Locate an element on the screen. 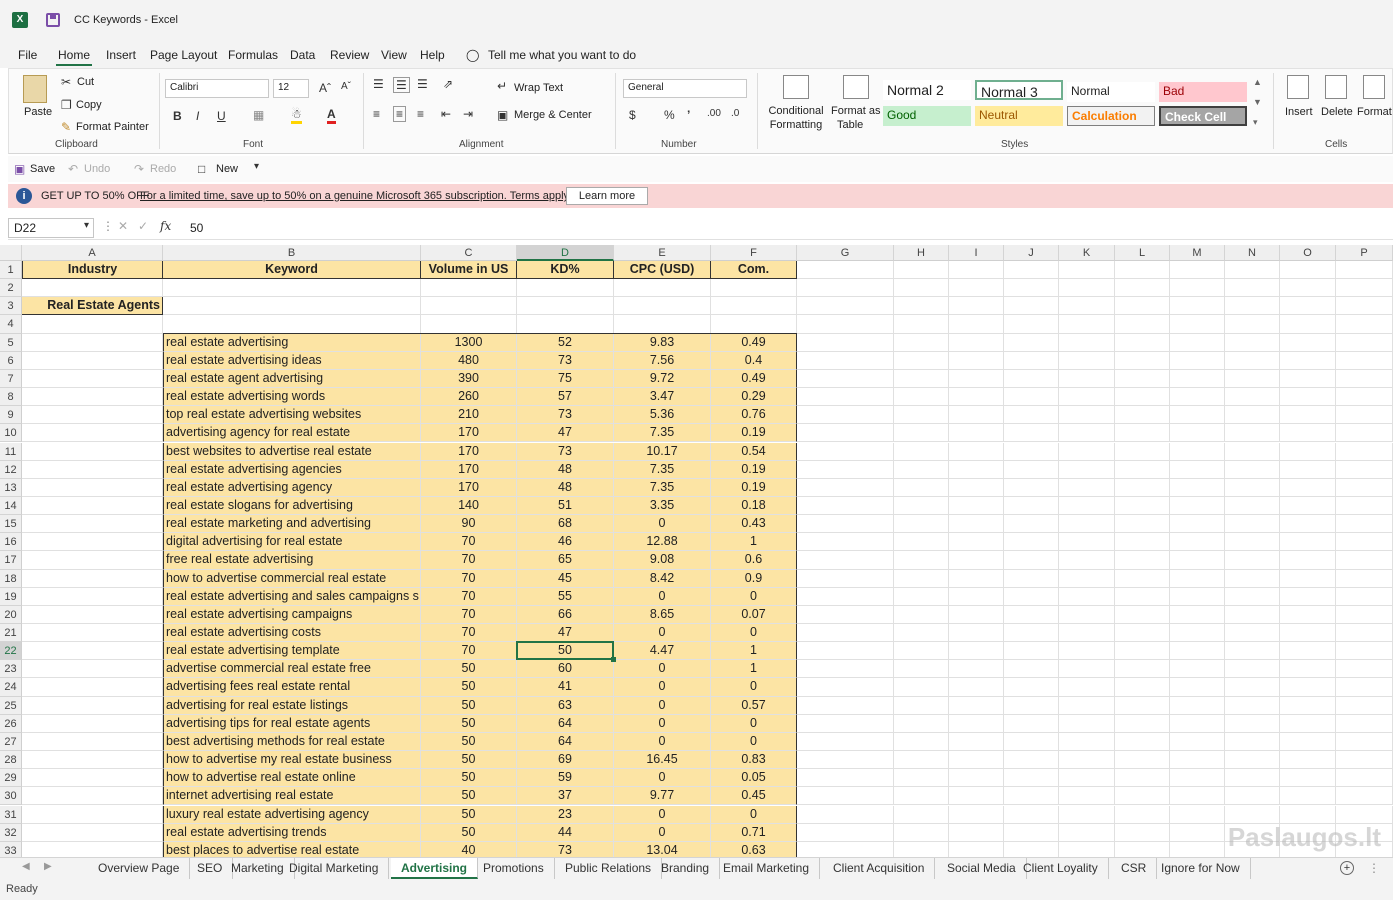 The image size is (1393, 900). volume-cell: 480 is located at coordinates (469, 360).